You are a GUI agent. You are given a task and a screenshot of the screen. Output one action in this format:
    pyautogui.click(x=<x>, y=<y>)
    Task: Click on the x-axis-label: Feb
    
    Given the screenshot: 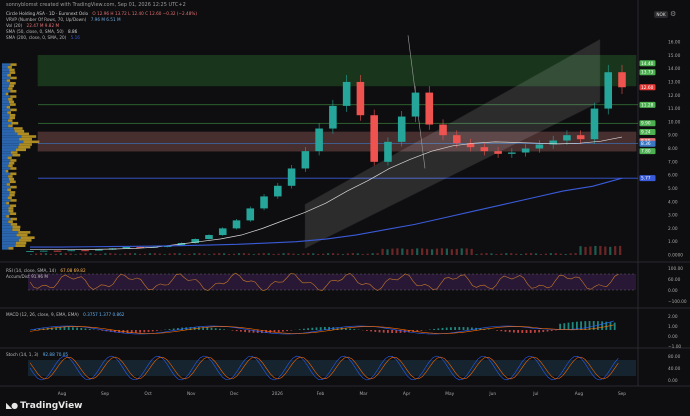 What is the action you would take?
    pyautogui.click(x=321, y=394)
    